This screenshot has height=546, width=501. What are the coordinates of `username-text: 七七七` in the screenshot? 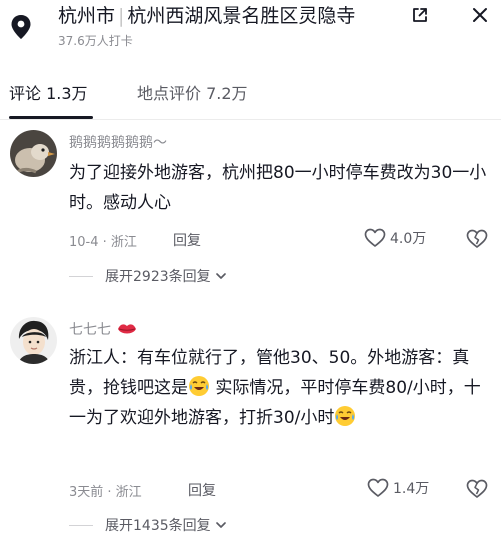 It's located at (90, 330).